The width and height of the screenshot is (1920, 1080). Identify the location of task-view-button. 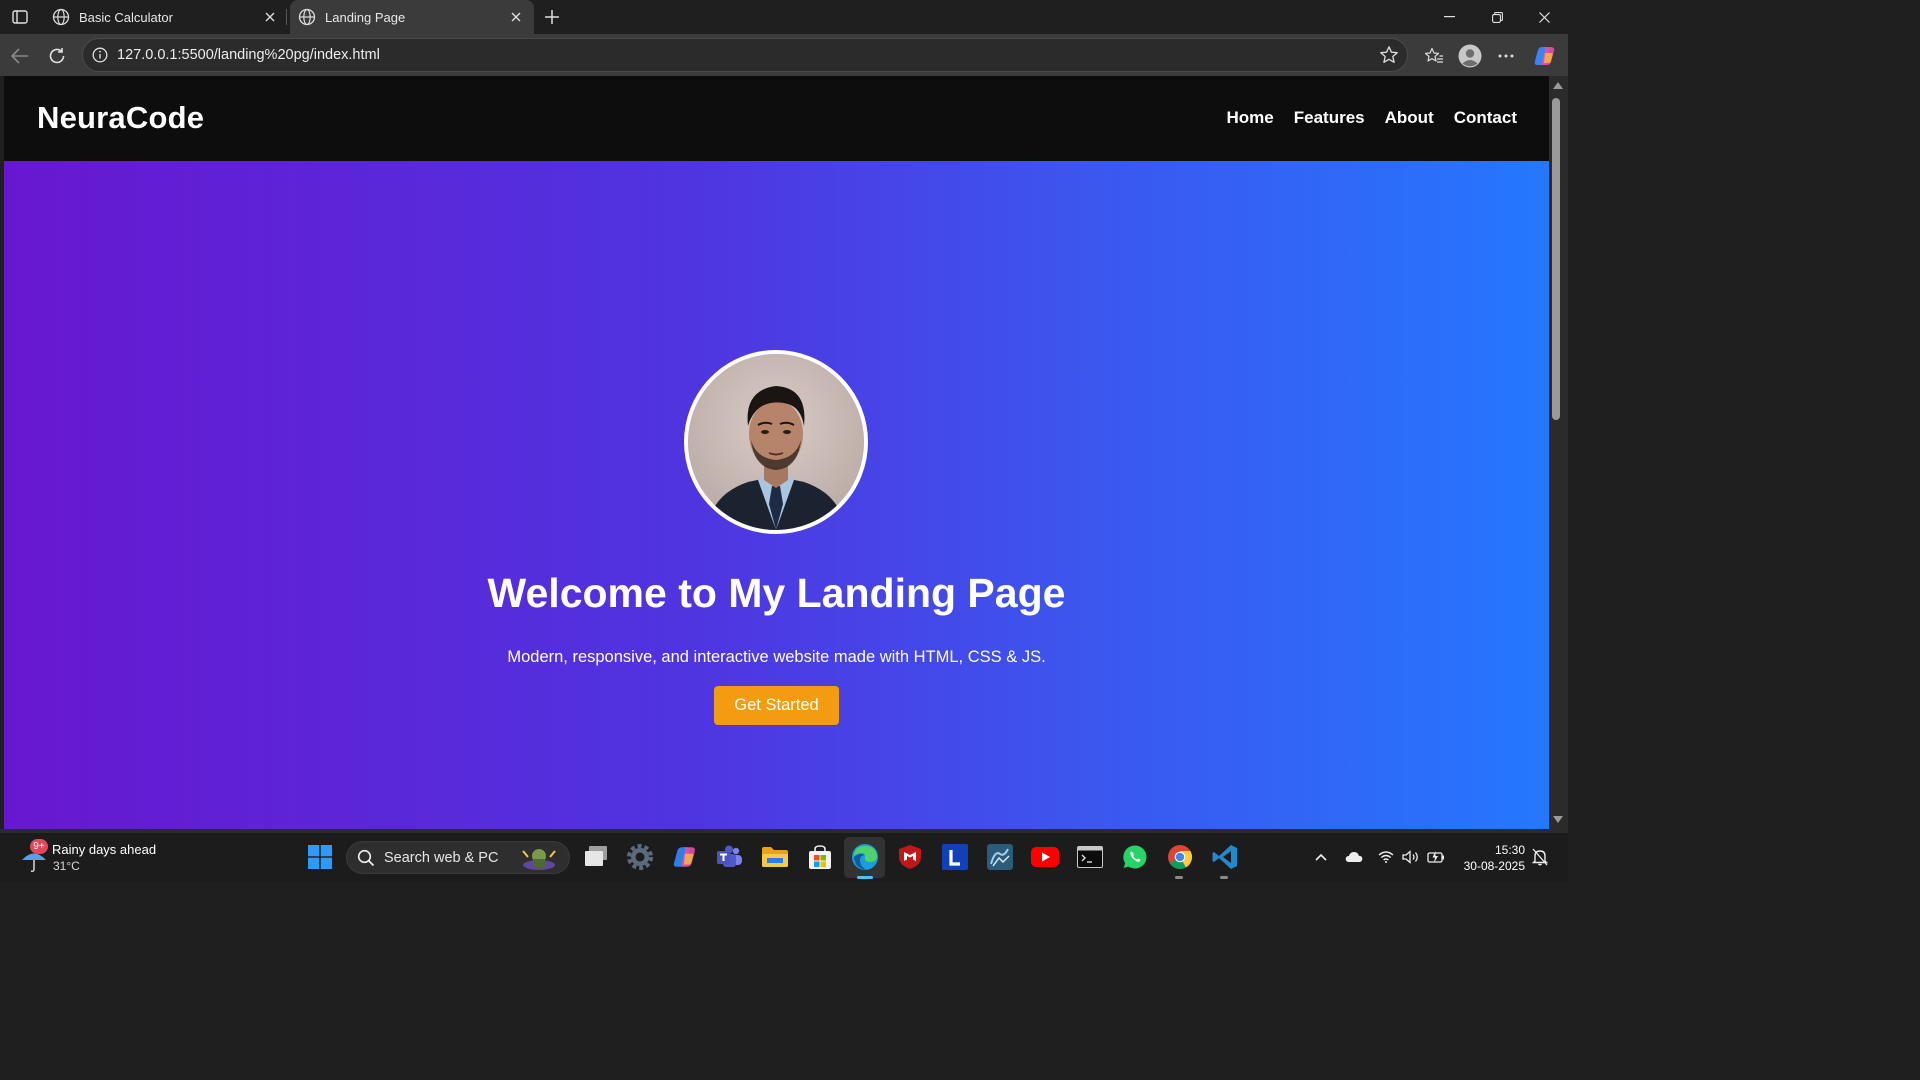
(596, 857).